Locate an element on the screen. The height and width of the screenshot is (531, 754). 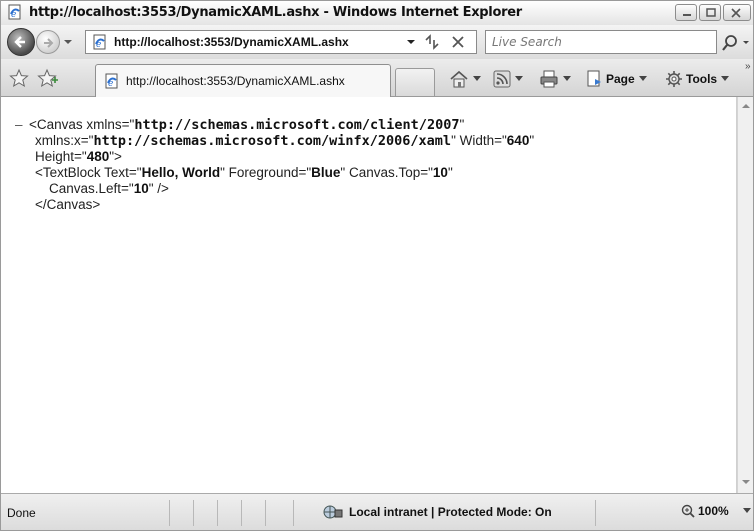
forward-button is located at coordinates (48, 42).